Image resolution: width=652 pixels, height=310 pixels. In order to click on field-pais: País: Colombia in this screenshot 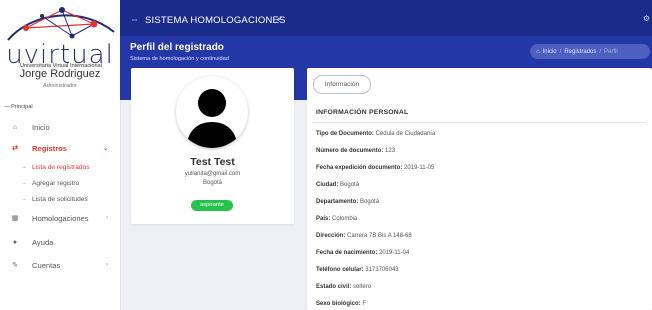, I will do `click(336, 219)`.